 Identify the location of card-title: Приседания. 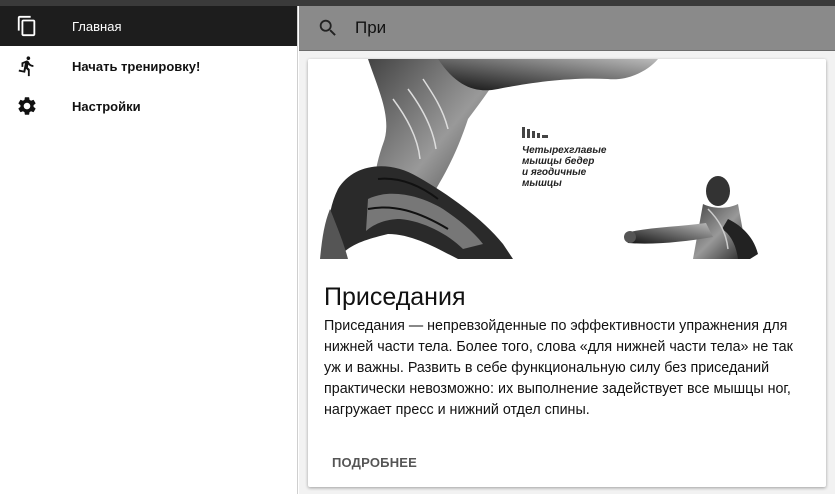
(395, 297).